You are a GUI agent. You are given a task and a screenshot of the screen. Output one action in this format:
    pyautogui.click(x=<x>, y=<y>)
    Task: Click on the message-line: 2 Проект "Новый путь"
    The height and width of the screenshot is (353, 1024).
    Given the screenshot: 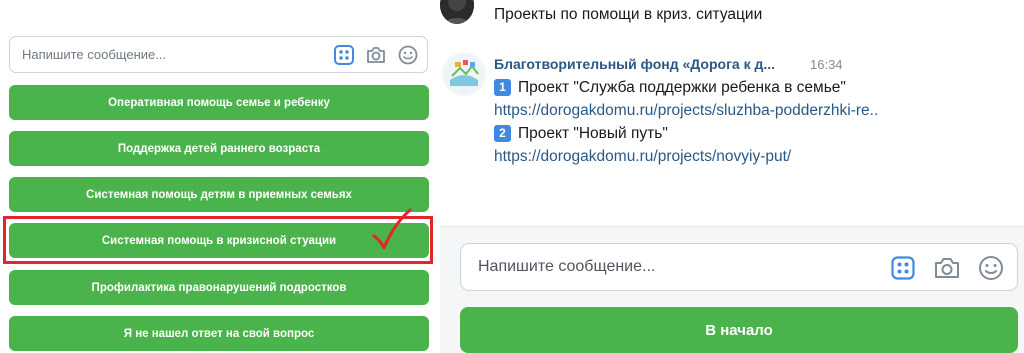 What is the action you would take?
    pyautogui.click(x=754, y=133)
    